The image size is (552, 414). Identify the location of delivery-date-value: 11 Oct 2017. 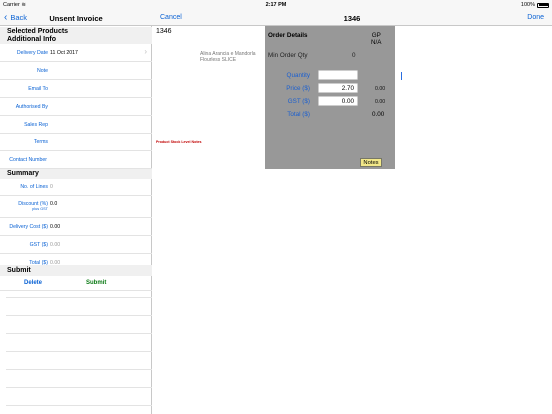
(64, 53).